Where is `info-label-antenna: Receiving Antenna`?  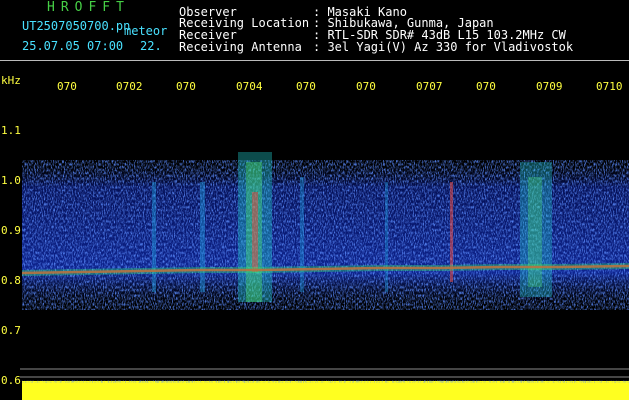
info-label-antenna: Receiving Antenna is located at coordinates (240, 47).